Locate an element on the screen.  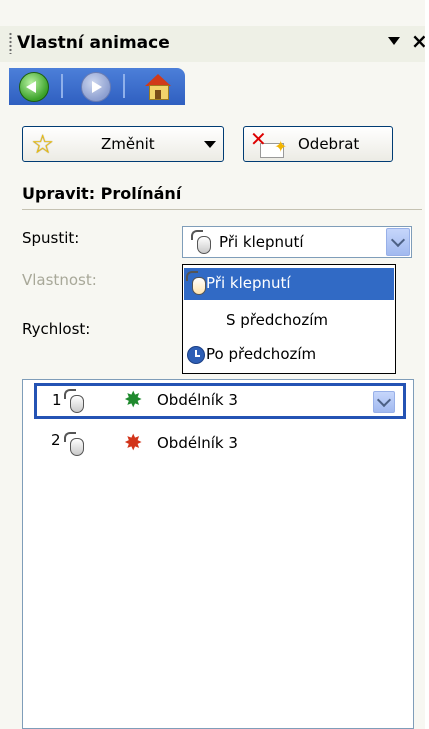
navigation-strip is located at coordinates (97, 86).